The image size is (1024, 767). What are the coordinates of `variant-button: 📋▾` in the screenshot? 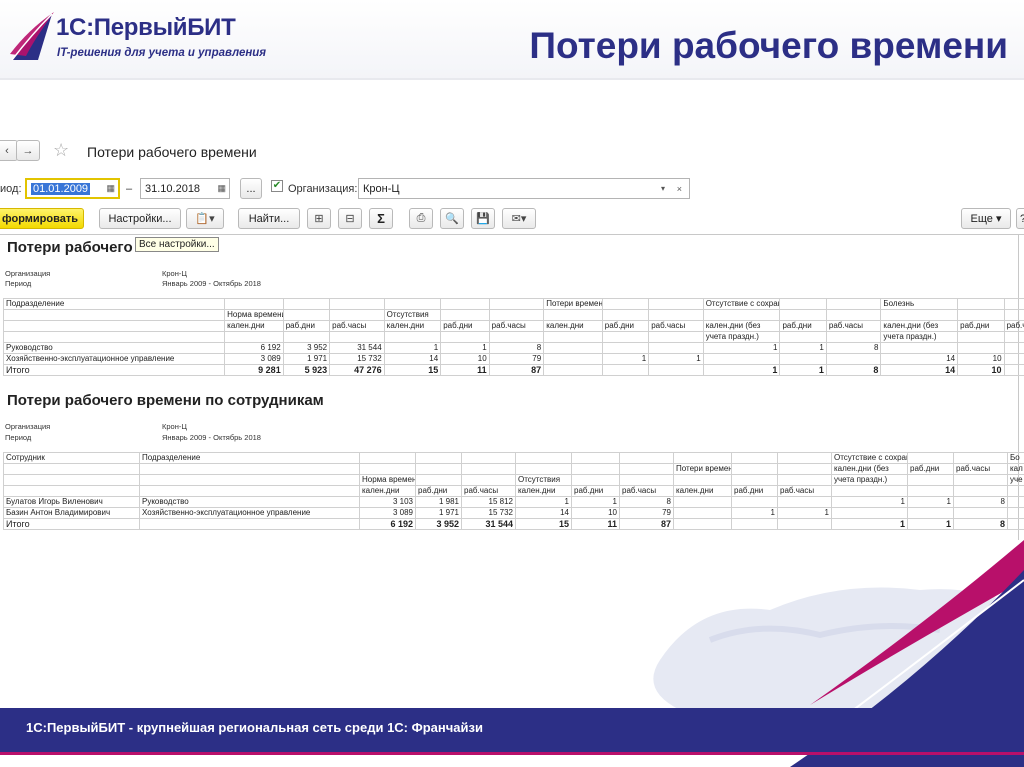 It's located at (205, 218).